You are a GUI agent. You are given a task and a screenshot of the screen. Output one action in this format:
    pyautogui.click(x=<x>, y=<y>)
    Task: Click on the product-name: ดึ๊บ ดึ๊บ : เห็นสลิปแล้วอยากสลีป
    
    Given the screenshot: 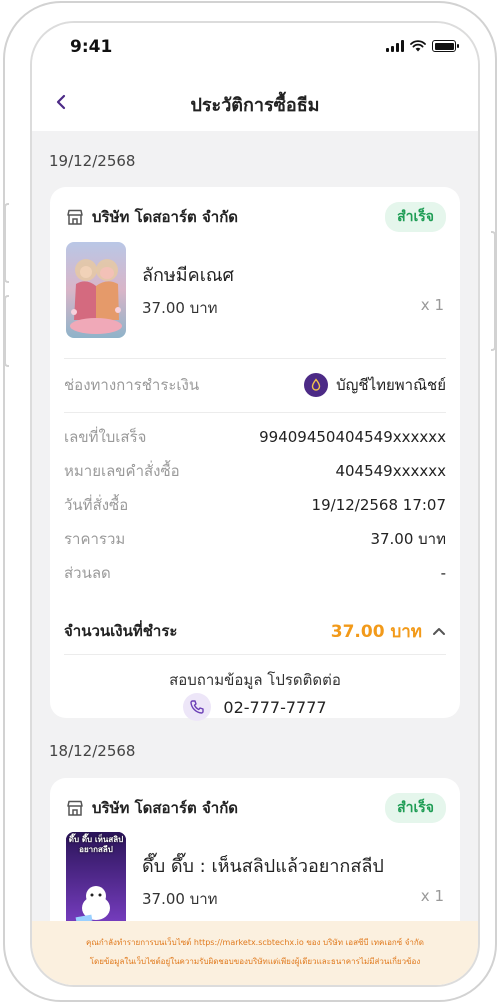 What is the action you would take?
    pyautogui.click(x=263, y=866)
    